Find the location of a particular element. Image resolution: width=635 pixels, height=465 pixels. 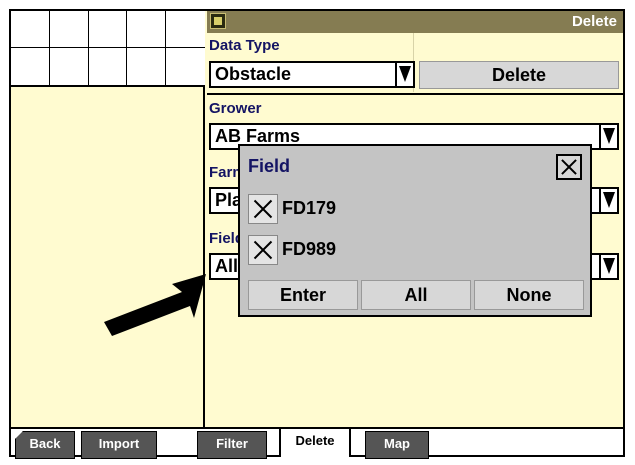

enter-button: Enter is located at coordinates (303, 295).